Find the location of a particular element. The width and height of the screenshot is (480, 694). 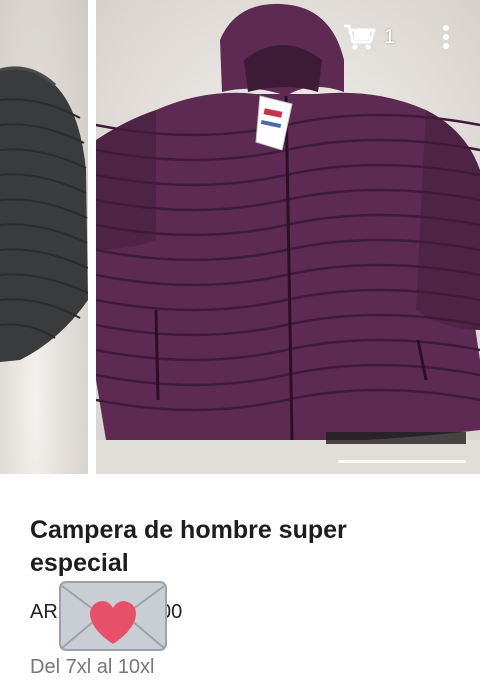

previous-image is located at coordinates (44, 237).